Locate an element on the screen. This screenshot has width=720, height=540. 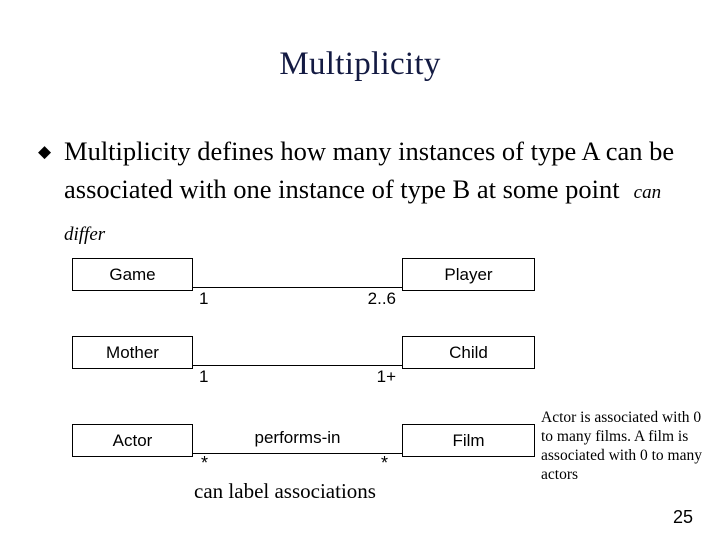
page-number: 25 is located at coordinates (682, 517).